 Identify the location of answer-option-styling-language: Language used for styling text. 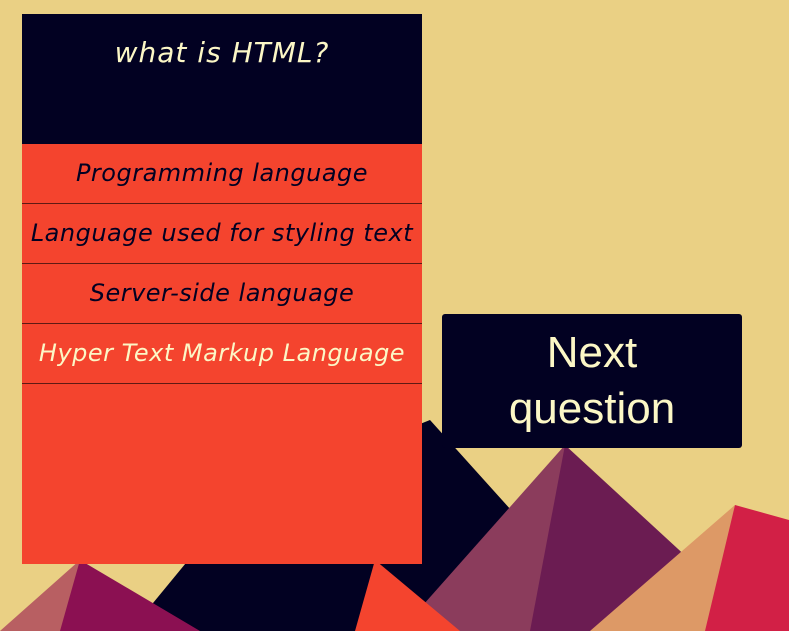
(222, 234).